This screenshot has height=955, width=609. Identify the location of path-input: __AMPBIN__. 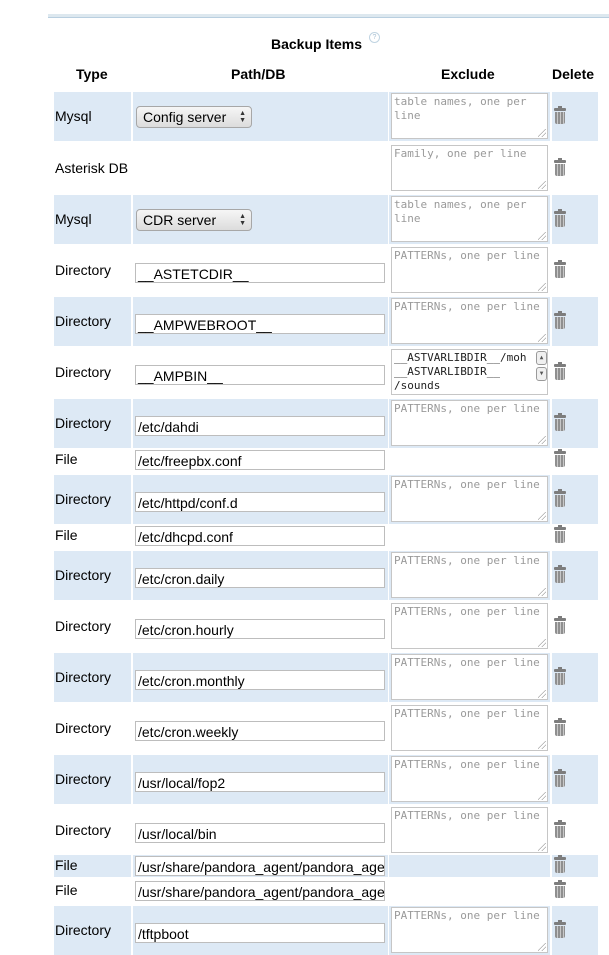
(260, 375).